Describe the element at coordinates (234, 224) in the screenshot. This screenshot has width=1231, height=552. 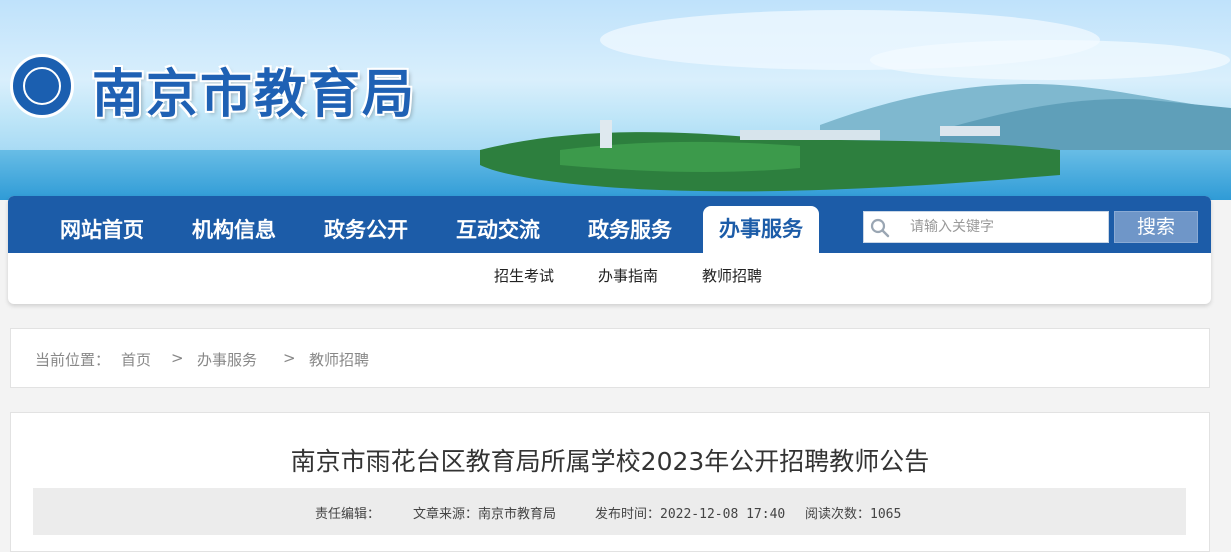
I see `nav-item-organization: 机构信息` at that location.